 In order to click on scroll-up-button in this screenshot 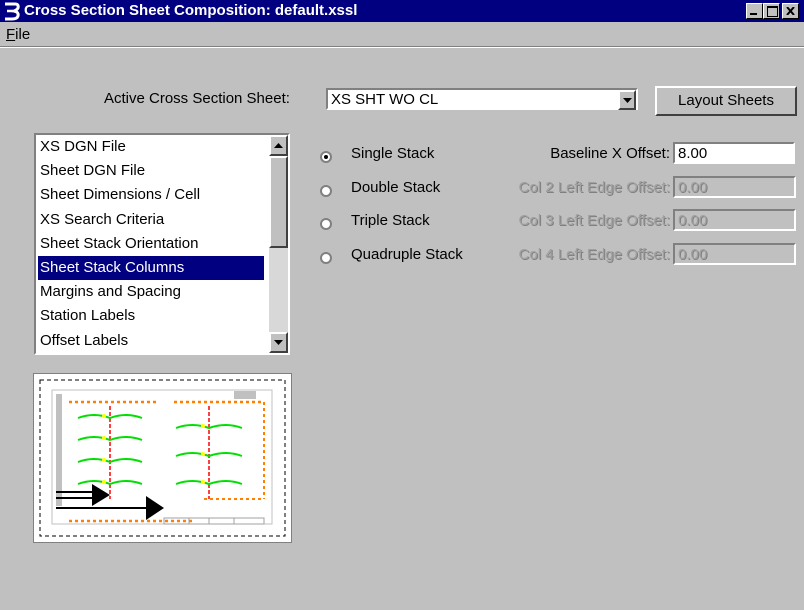, I will do `click(278, 145)`.